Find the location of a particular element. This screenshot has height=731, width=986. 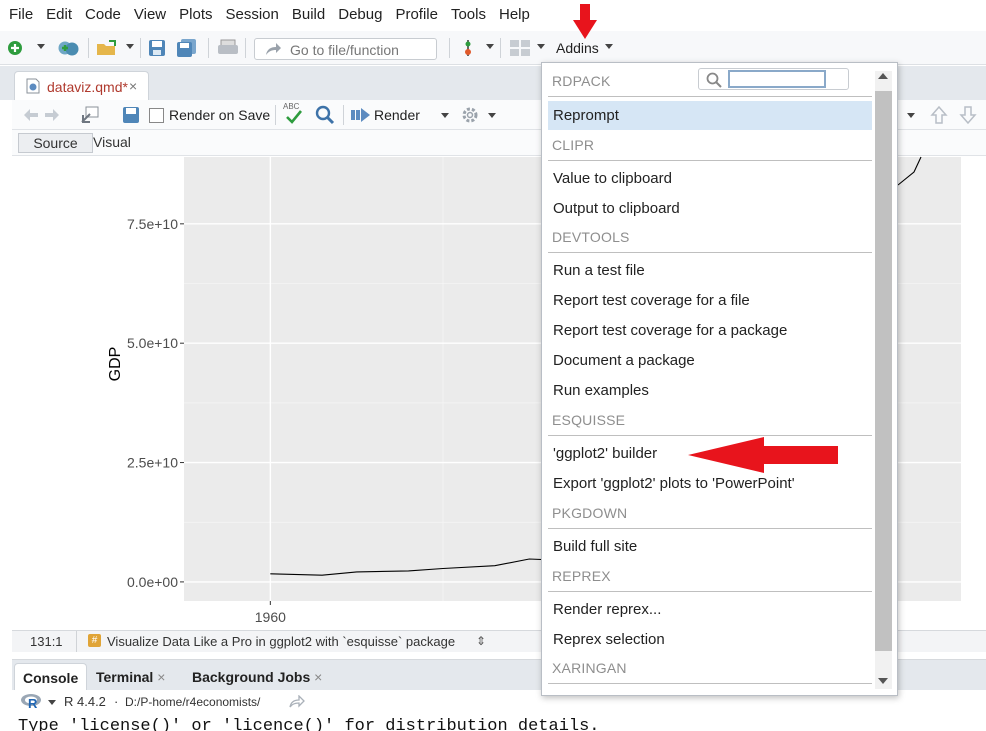

tab-dataviz-qmd: dataviz.qmd* × is located at coordinates (81, 85).